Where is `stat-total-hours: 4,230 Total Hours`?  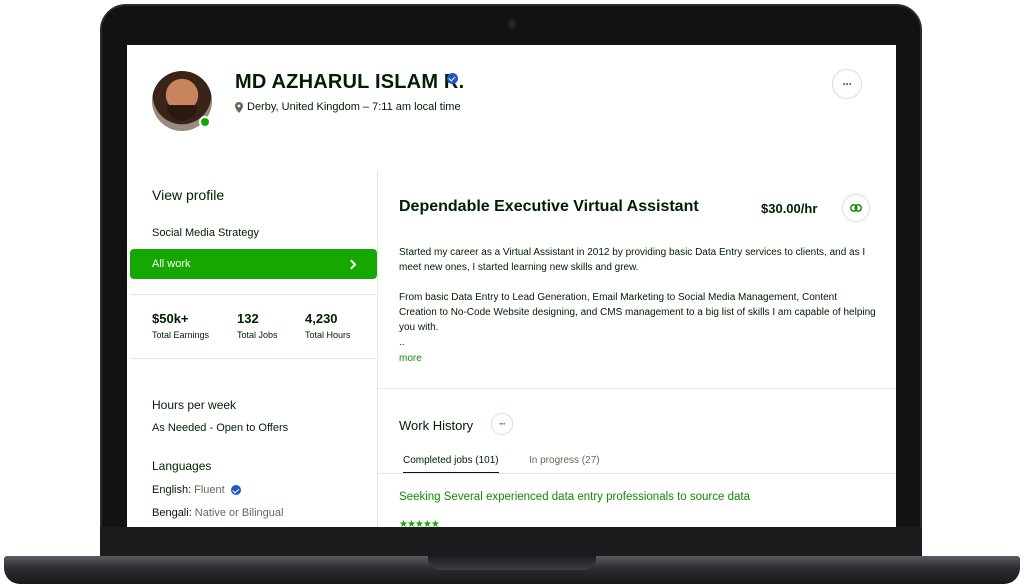 stat-total-hours: 4,230 Total Hours is located at coordinates (328, 325).